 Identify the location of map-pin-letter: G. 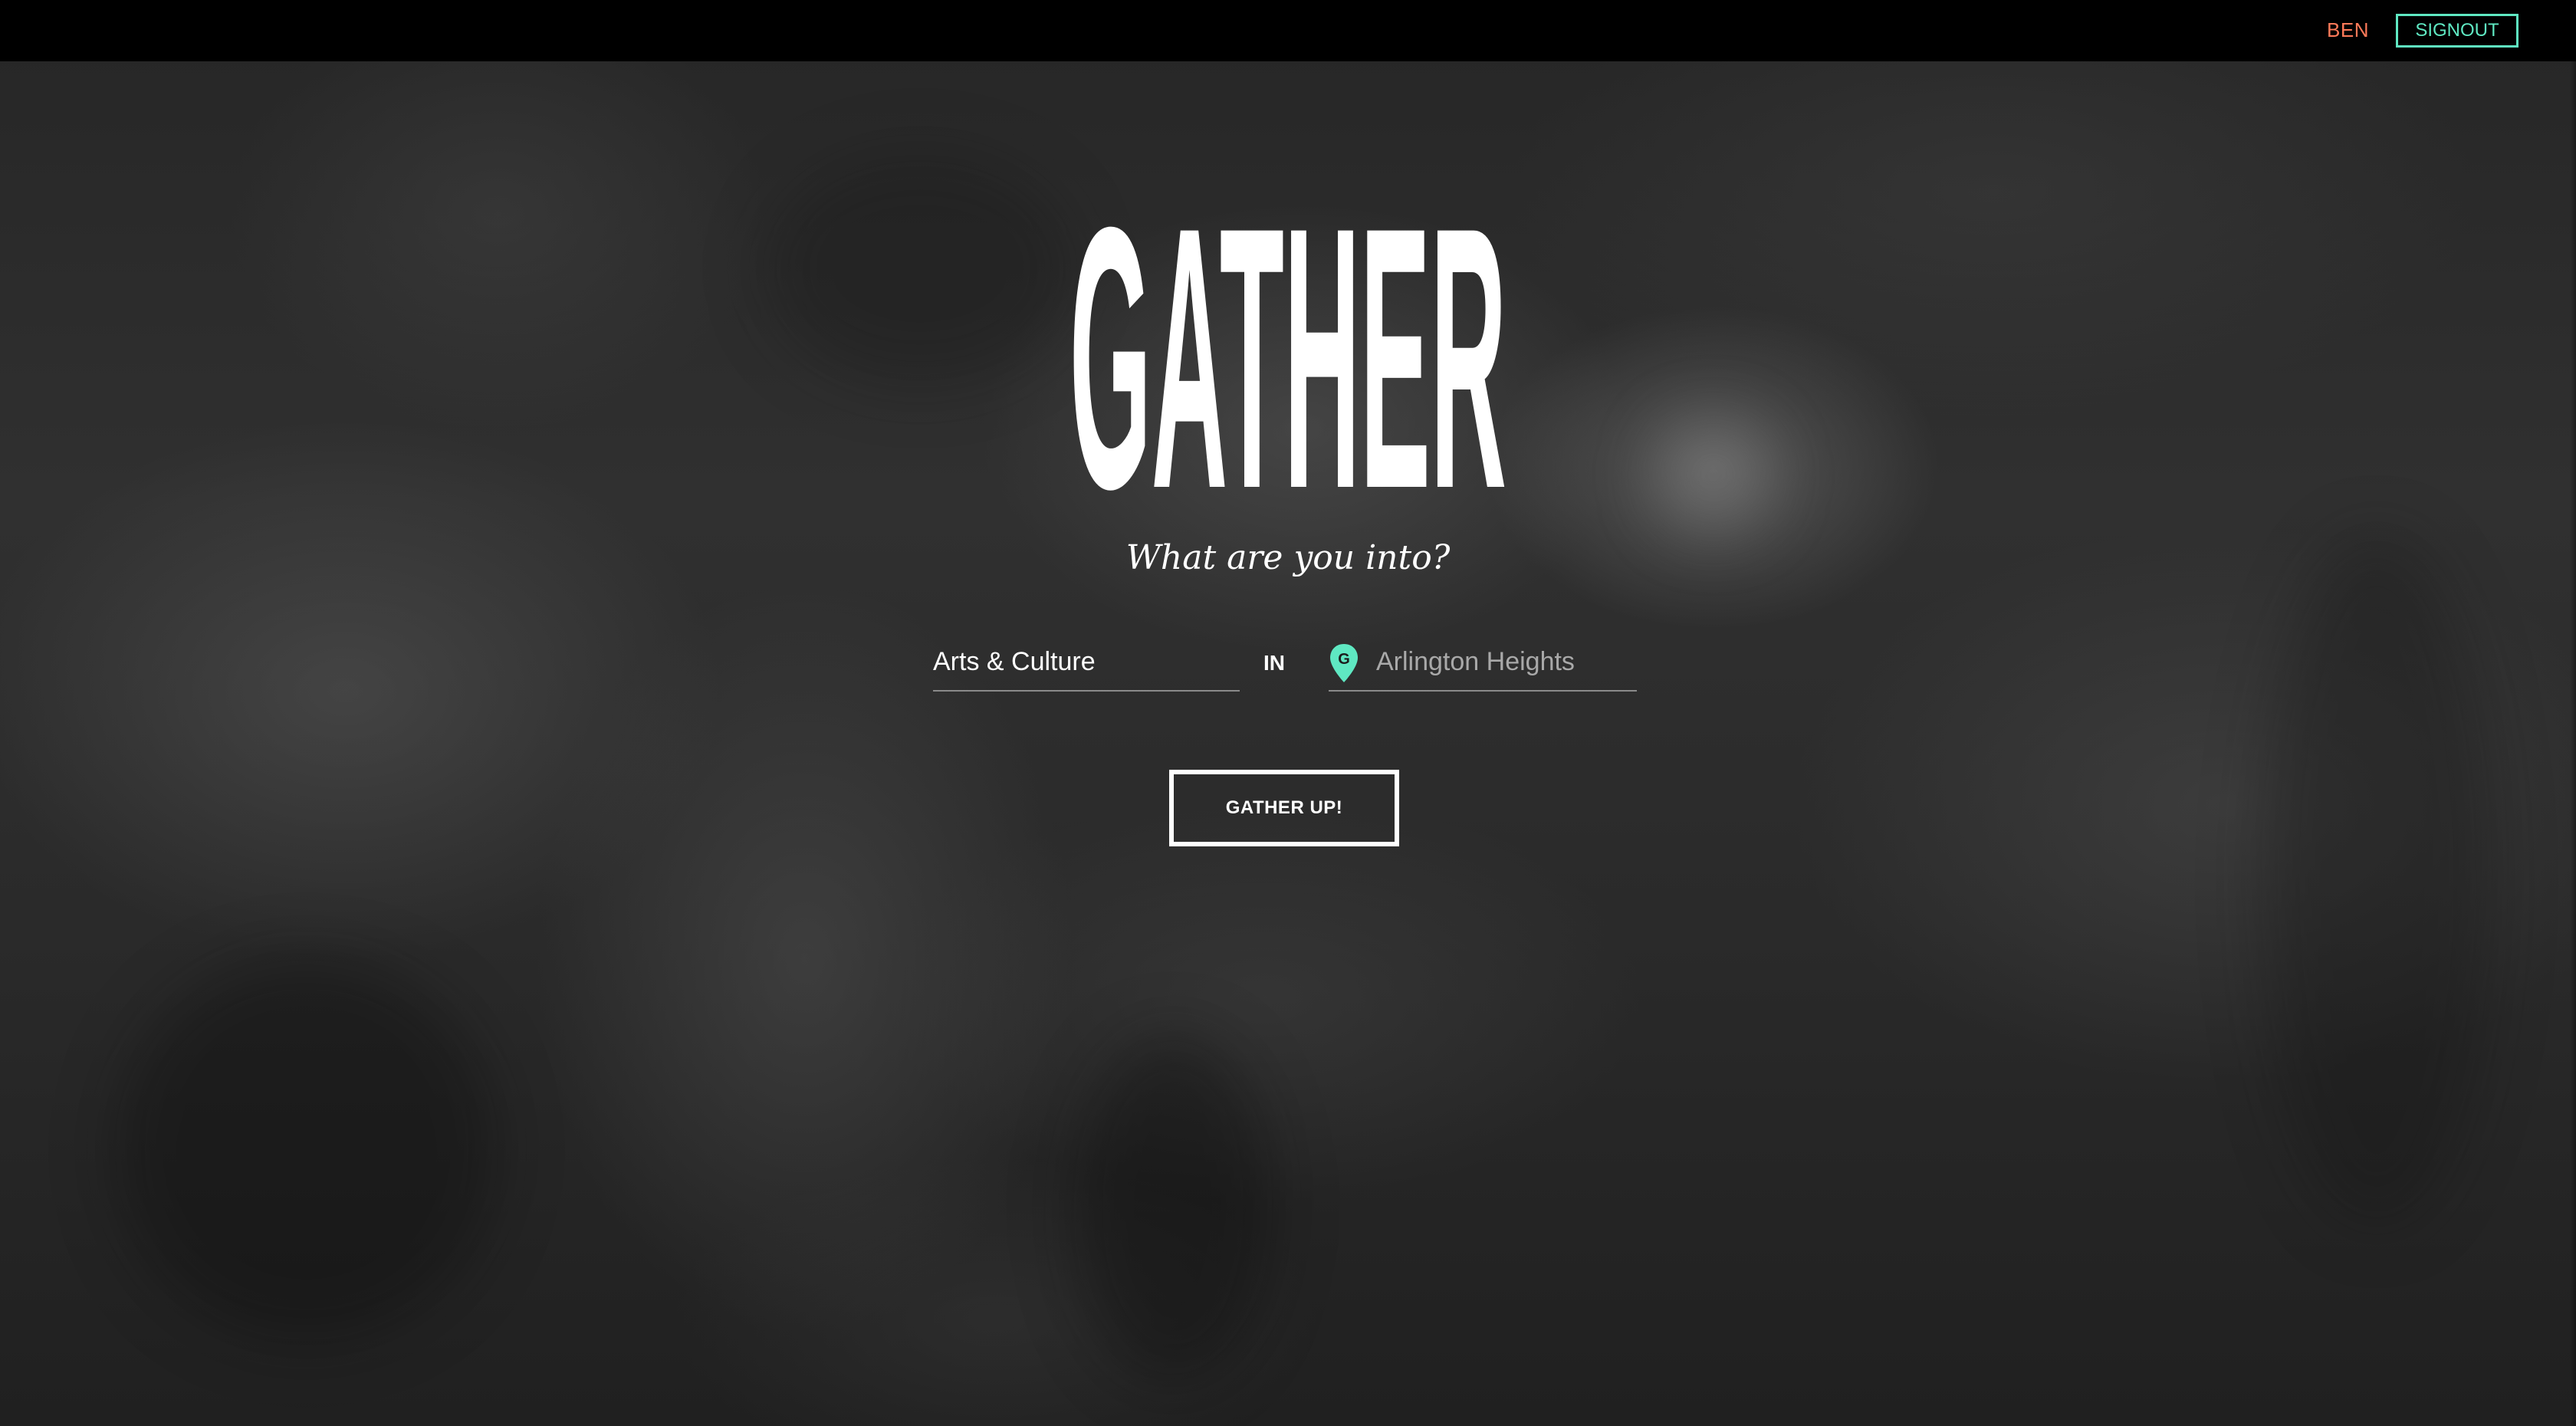
(1344, 660).